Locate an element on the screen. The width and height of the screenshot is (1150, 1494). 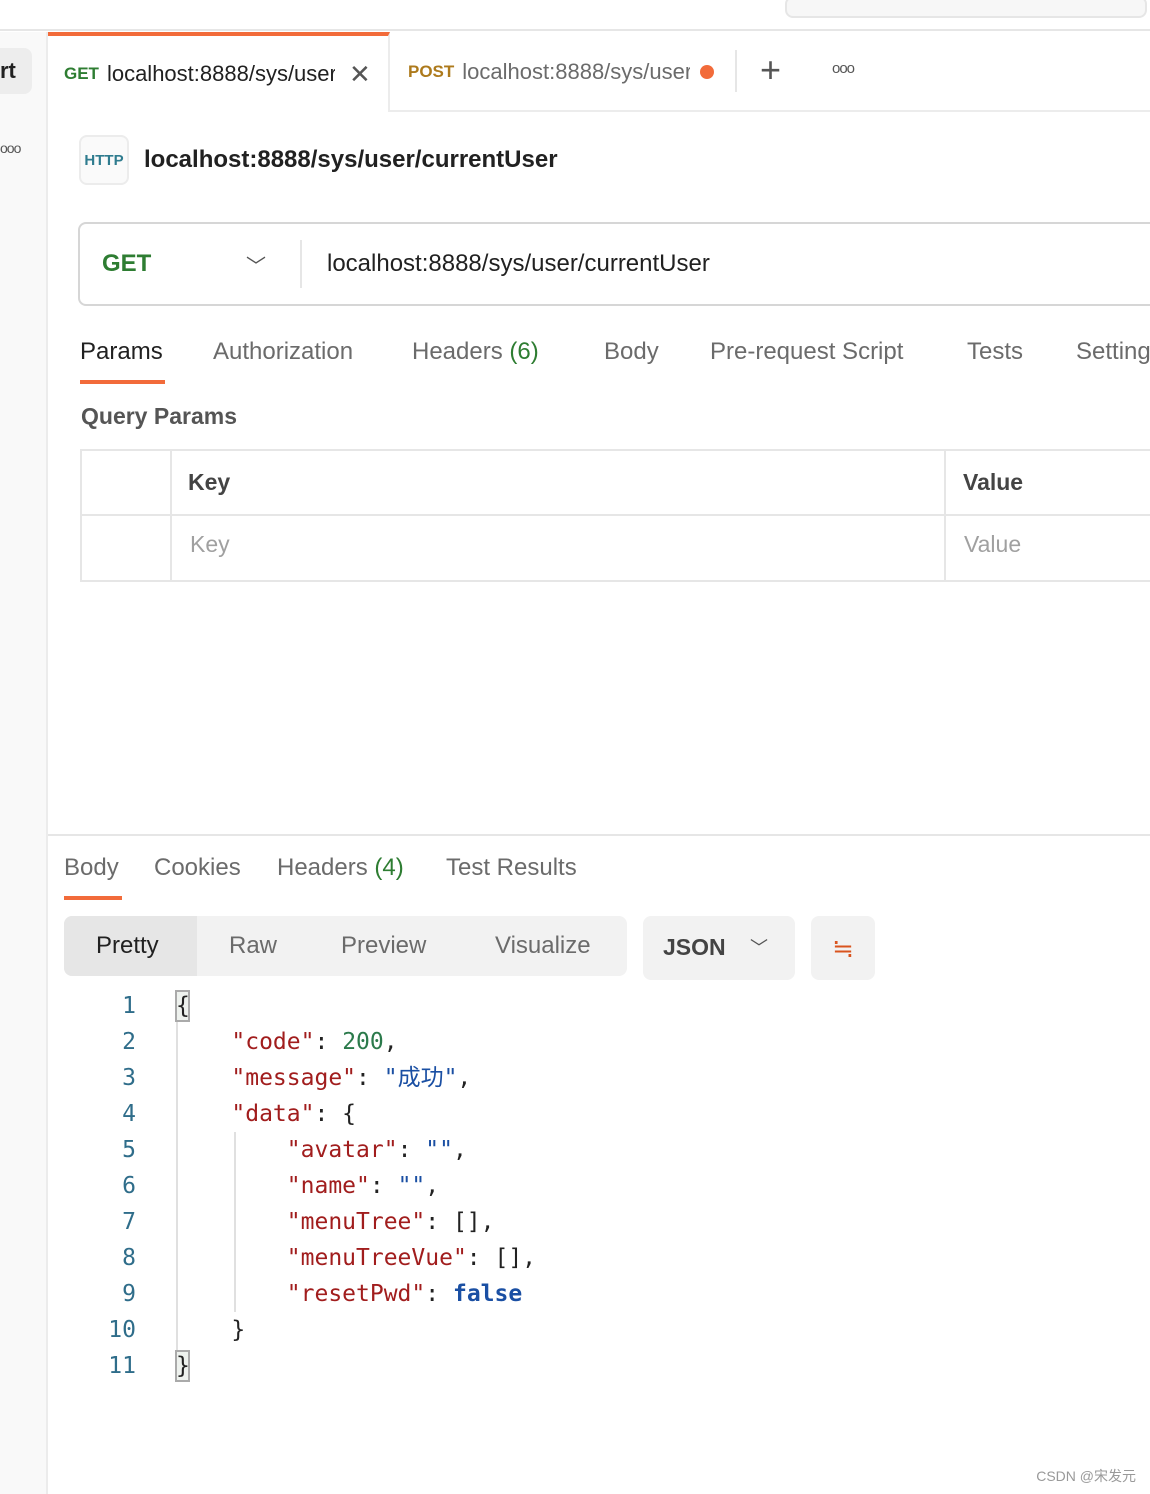
tab-label: Cookies is located at coordinates (197, 867).